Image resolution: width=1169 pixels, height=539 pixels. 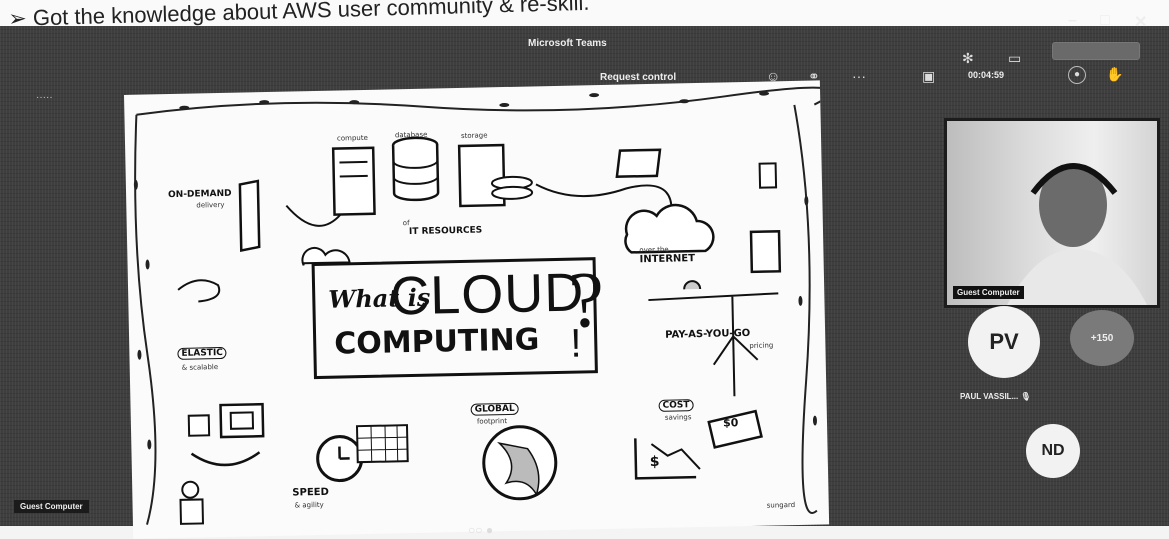 What do you see at coordinates (968, 58) in the screenshot?
I see `mic-icon: ✻` at bounding box center [968, 58].